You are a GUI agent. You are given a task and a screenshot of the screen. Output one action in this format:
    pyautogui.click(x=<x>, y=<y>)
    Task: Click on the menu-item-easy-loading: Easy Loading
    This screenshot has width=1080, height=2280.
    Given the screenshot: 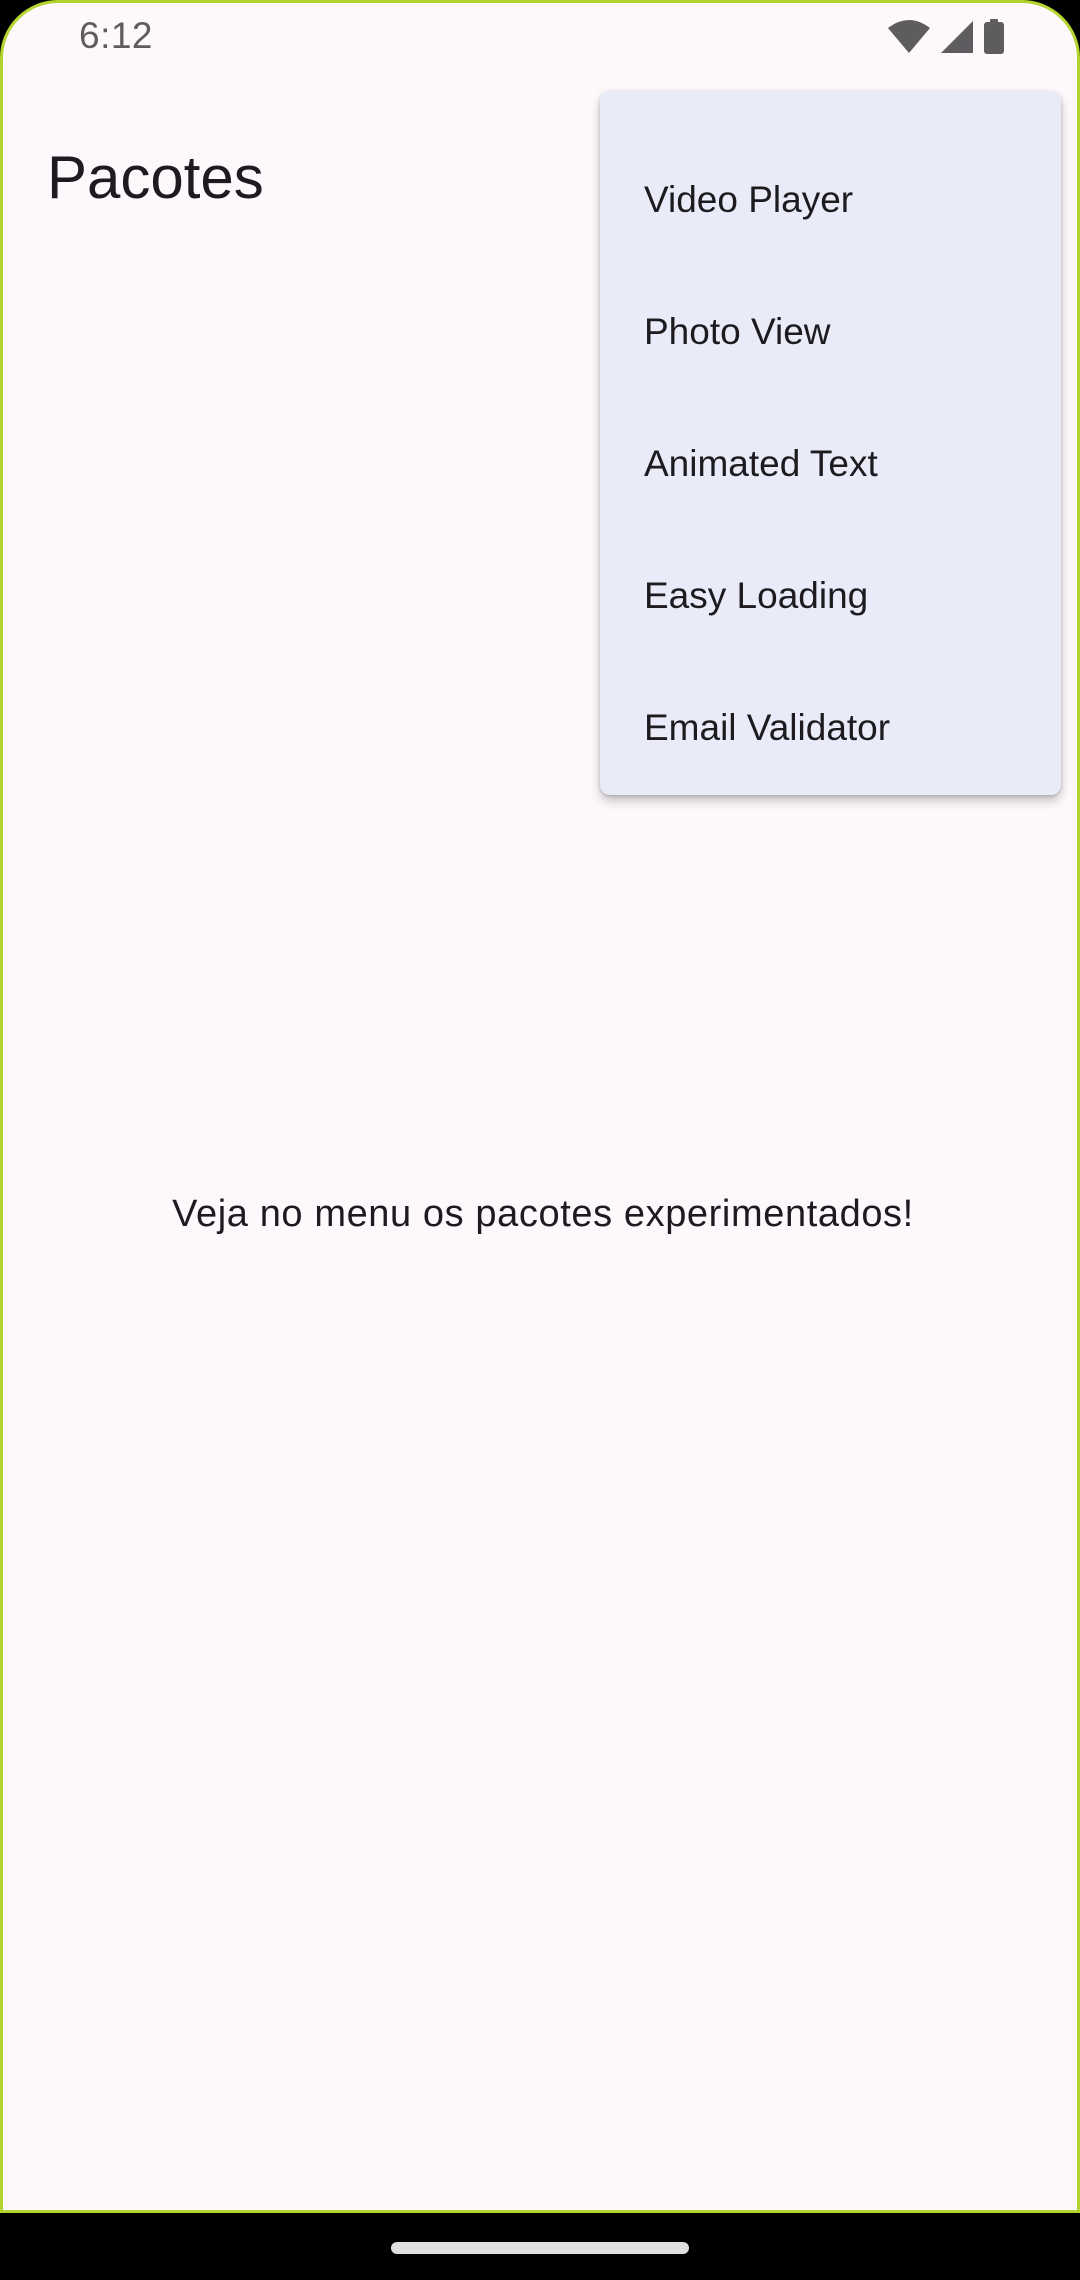 What is the action you would take?
    pyautogui.click(x=830, y=596)
    